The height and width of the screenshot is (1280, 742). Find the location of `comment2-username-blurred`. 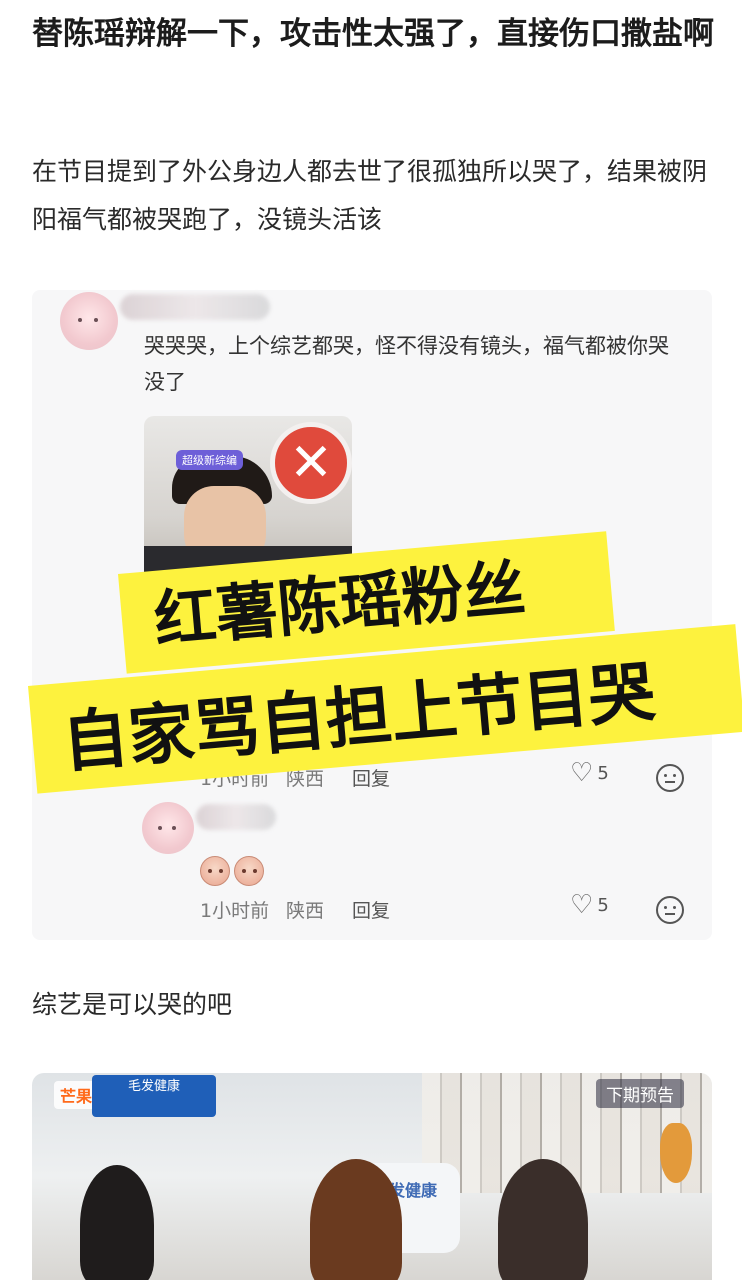

comment2-username-blurred is located at coordinates (236, 817).